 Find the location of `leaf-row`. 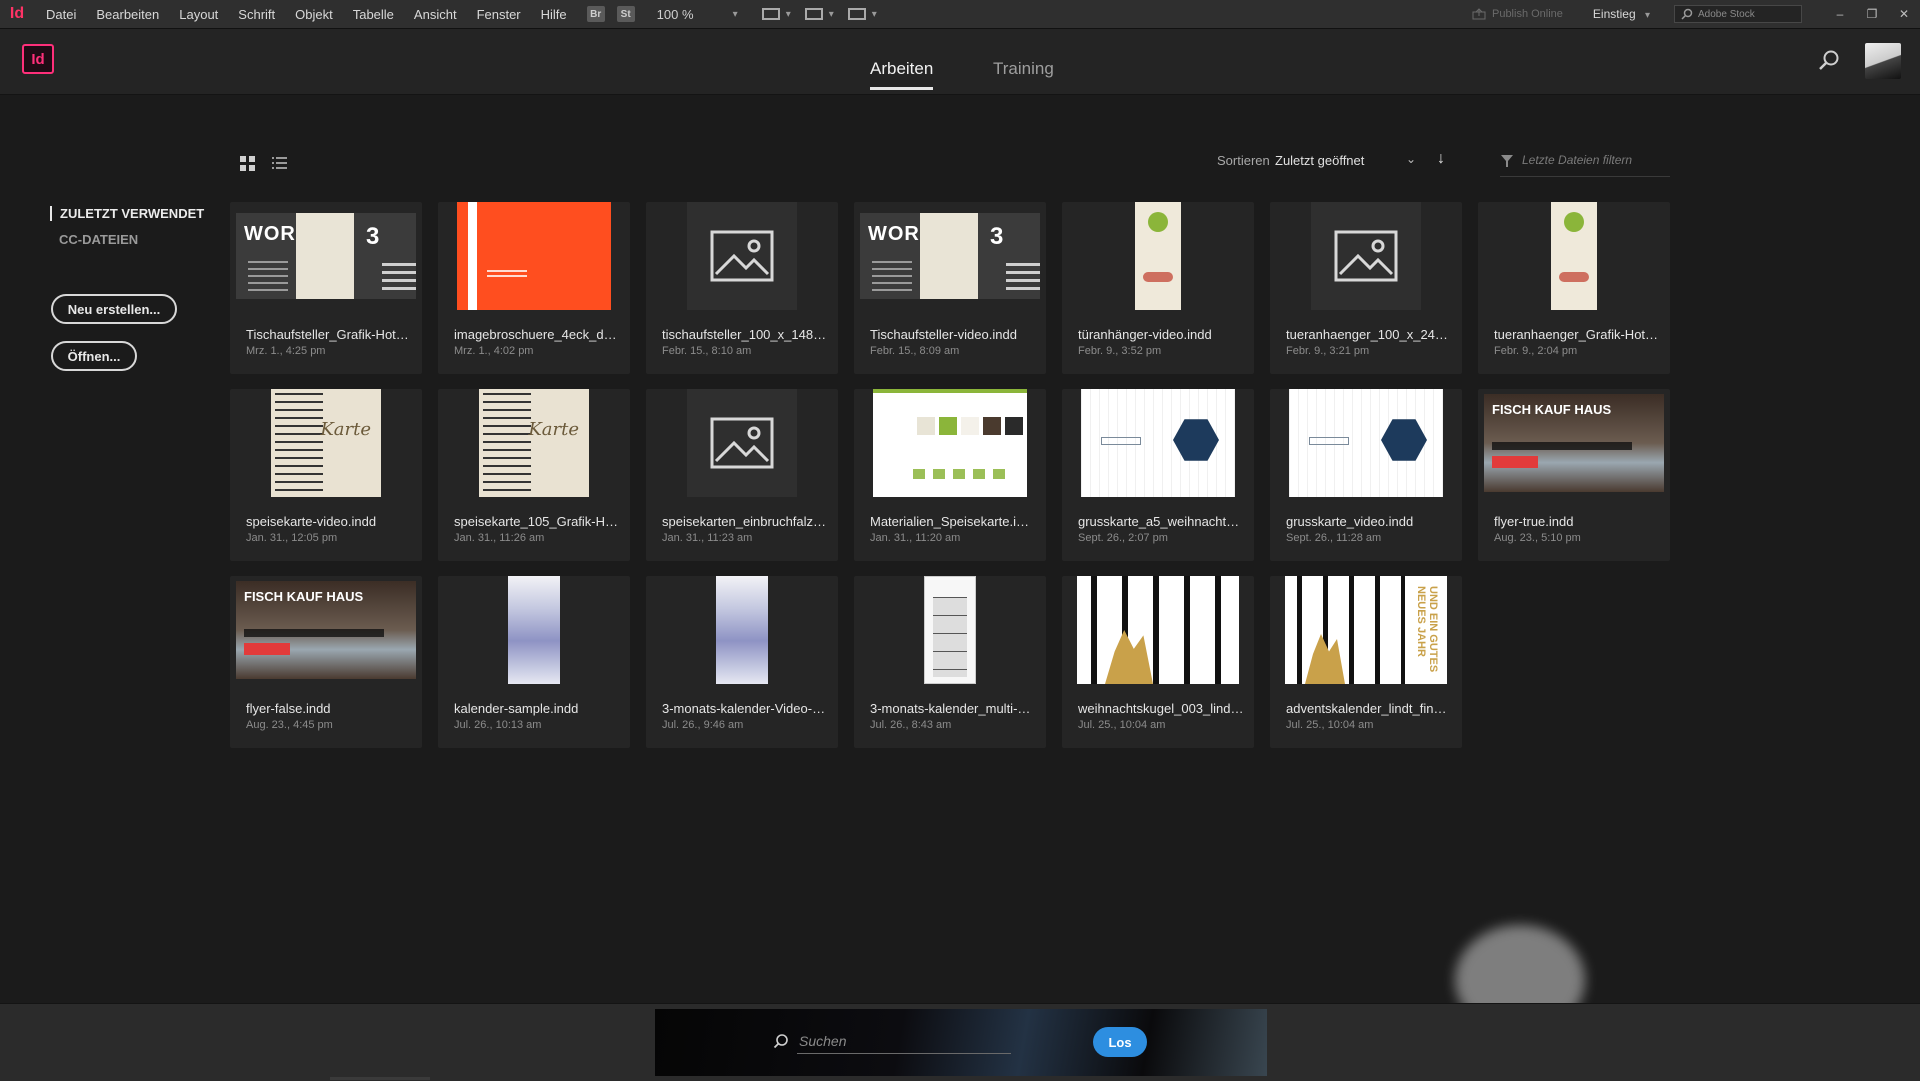

leaf-row is located at coordinates (963, 474).